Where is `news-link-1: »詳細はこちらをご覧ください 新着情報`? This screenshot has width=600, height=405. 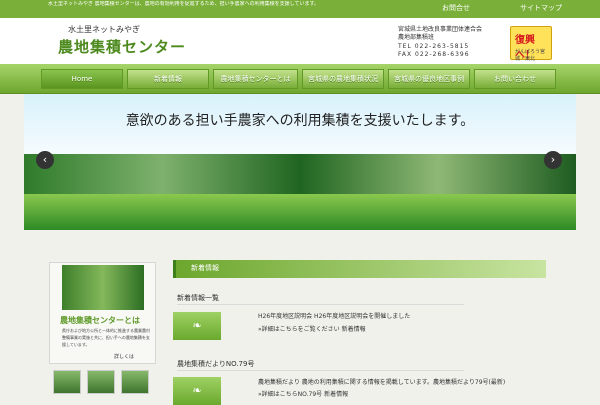 news-link-1: »詳細はこちらをご覧ください 新着情報 is located at coordinates (393, 330).